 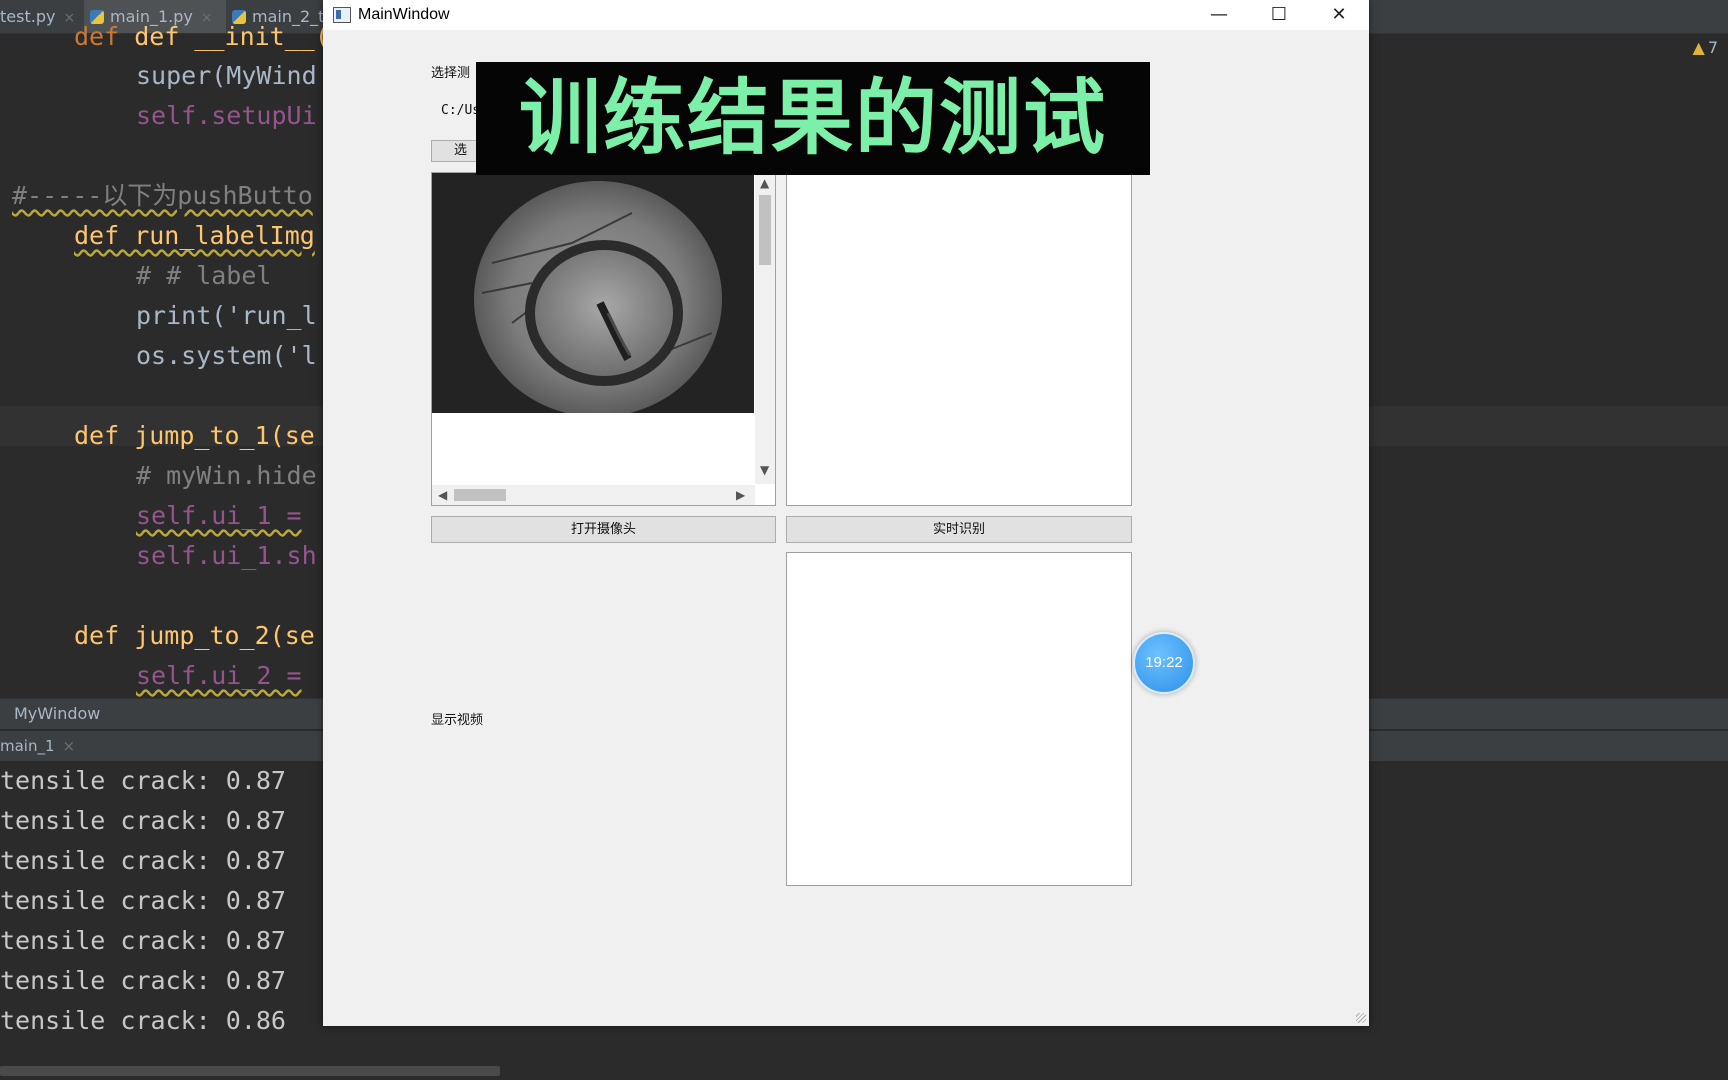 What do you see at coordinates (162, 195) in the screenshot?
I see `code-line: #-----以下为pushButto` at bounding box center [162, 195].